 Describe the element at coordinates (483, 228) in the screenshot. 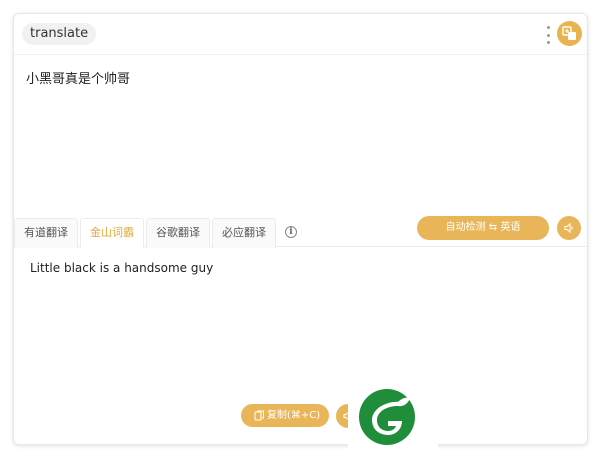

I see `language-select-button: 自动检测 ⇆ 英语` at that location.